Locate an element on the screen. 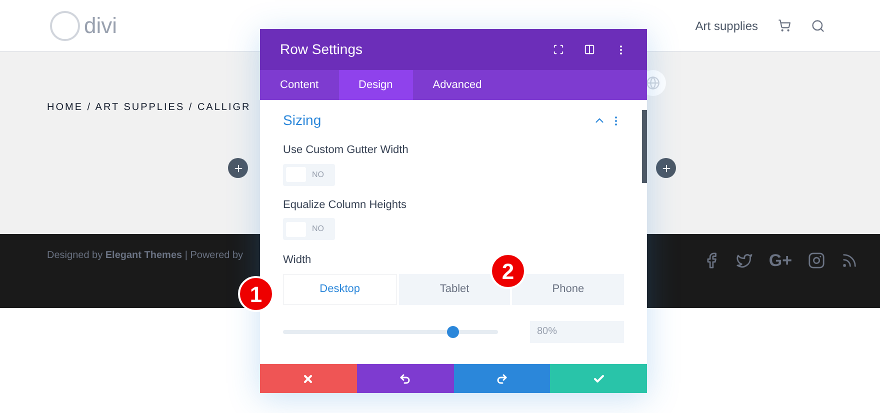 Image resolution: width=880 pixels, height=413 pixels. cart-icon is located at coordinates (784, 25).